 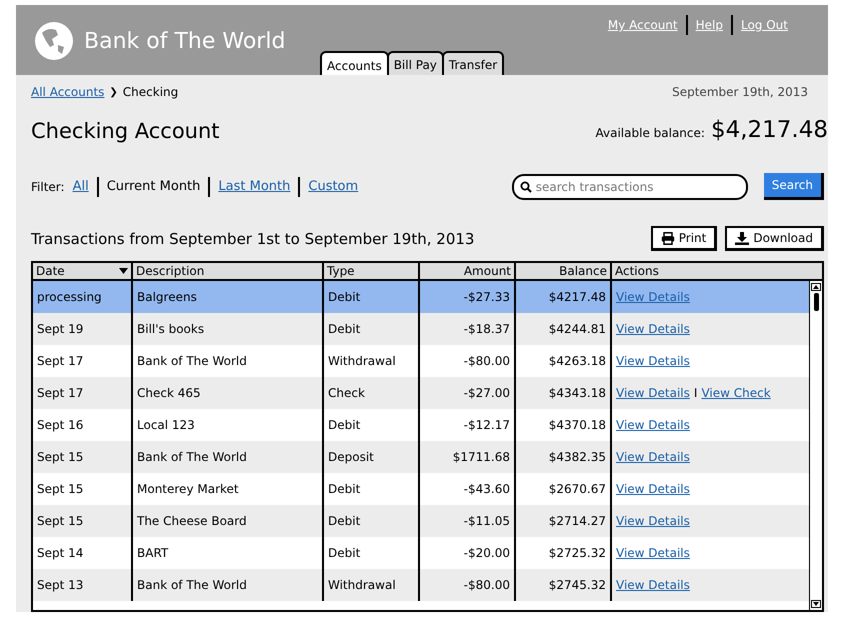 I want to click on filter-label: Filter:, so click(x=48, y=187).